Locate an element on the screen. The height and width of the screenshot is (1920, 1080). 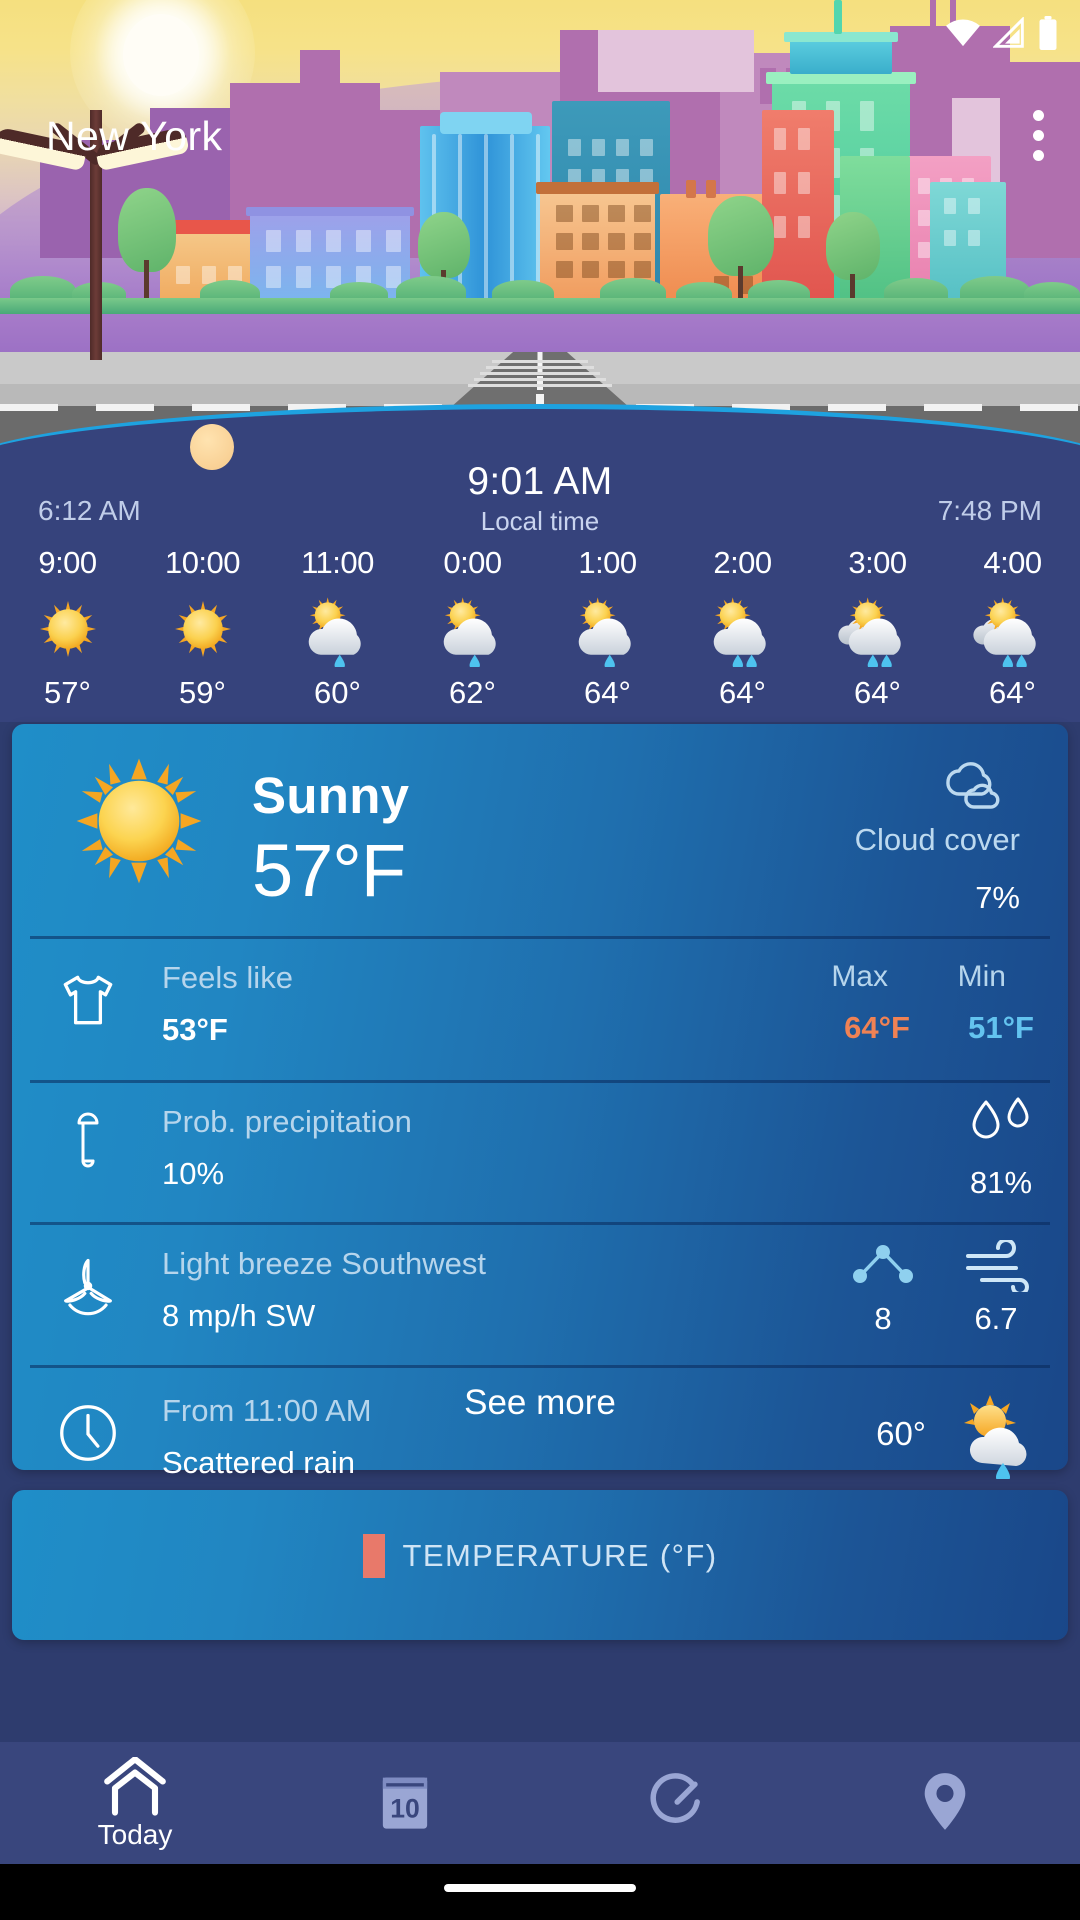
current-weather-icon is located at coordinates (139, 823).